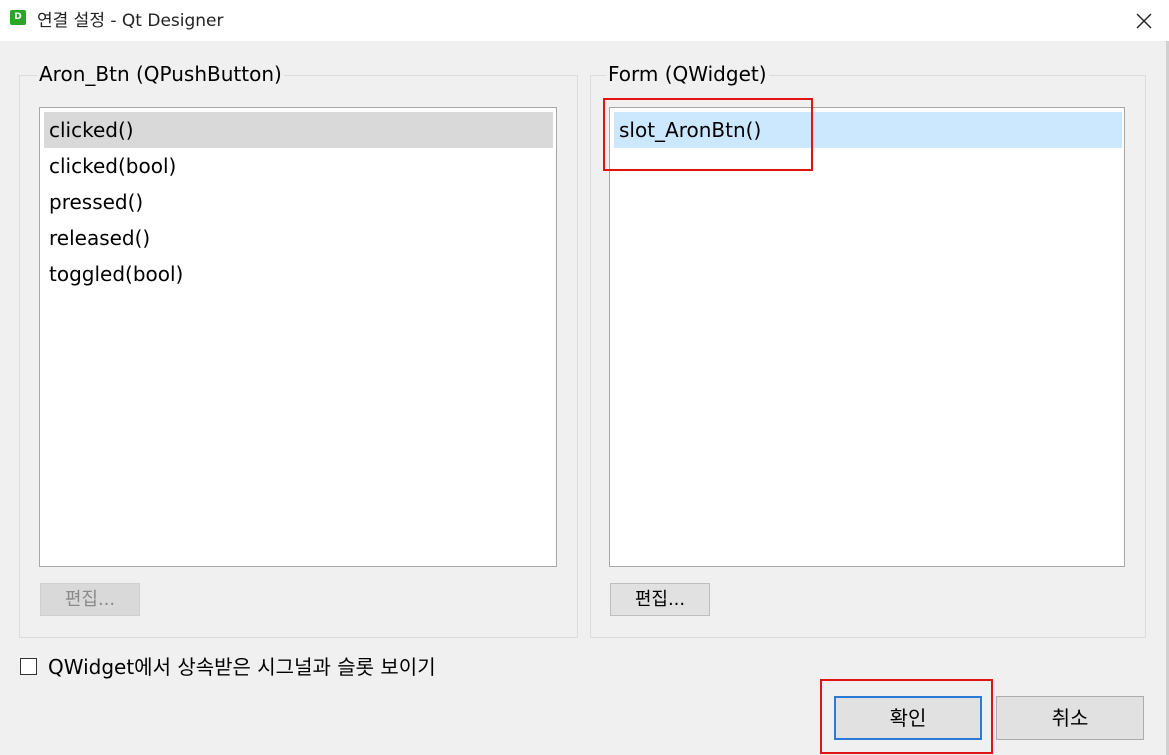 Image resolution: width=1169 pixels, height=755 pixels. Describe the element at coordinates (584, 20) in the screenshot. I see `title-bar: D 연결 설정 - Qt Designer` at that location.